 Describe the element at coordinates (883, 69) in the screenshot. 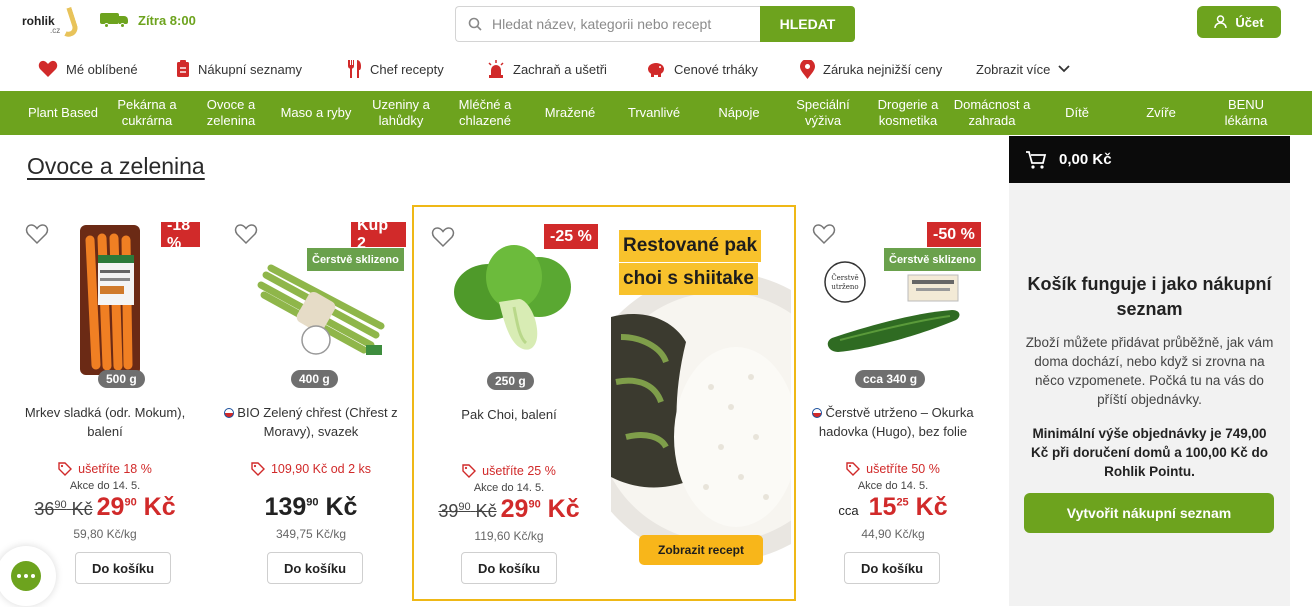

I see `link-label: Záruka nejnižší ceny` at that location.